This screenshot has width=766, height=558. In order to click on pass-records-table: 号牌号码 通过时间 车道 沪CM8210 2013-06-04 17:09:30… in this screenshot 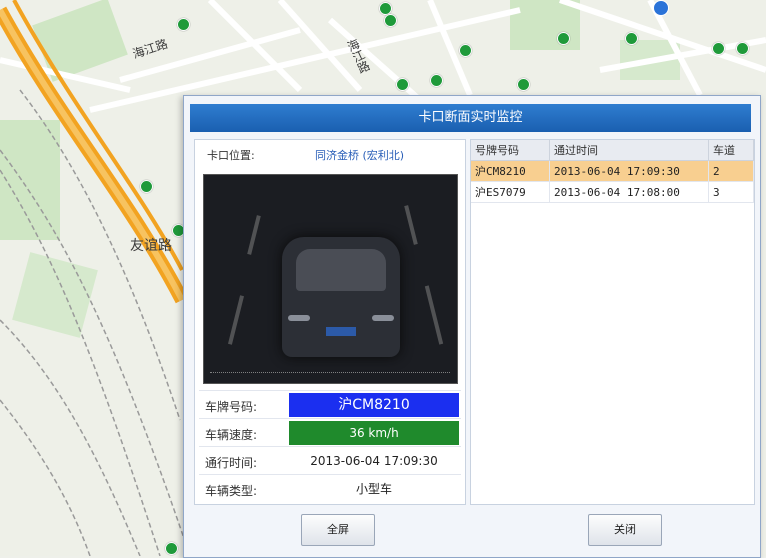, I will do `click(612, 171)`.